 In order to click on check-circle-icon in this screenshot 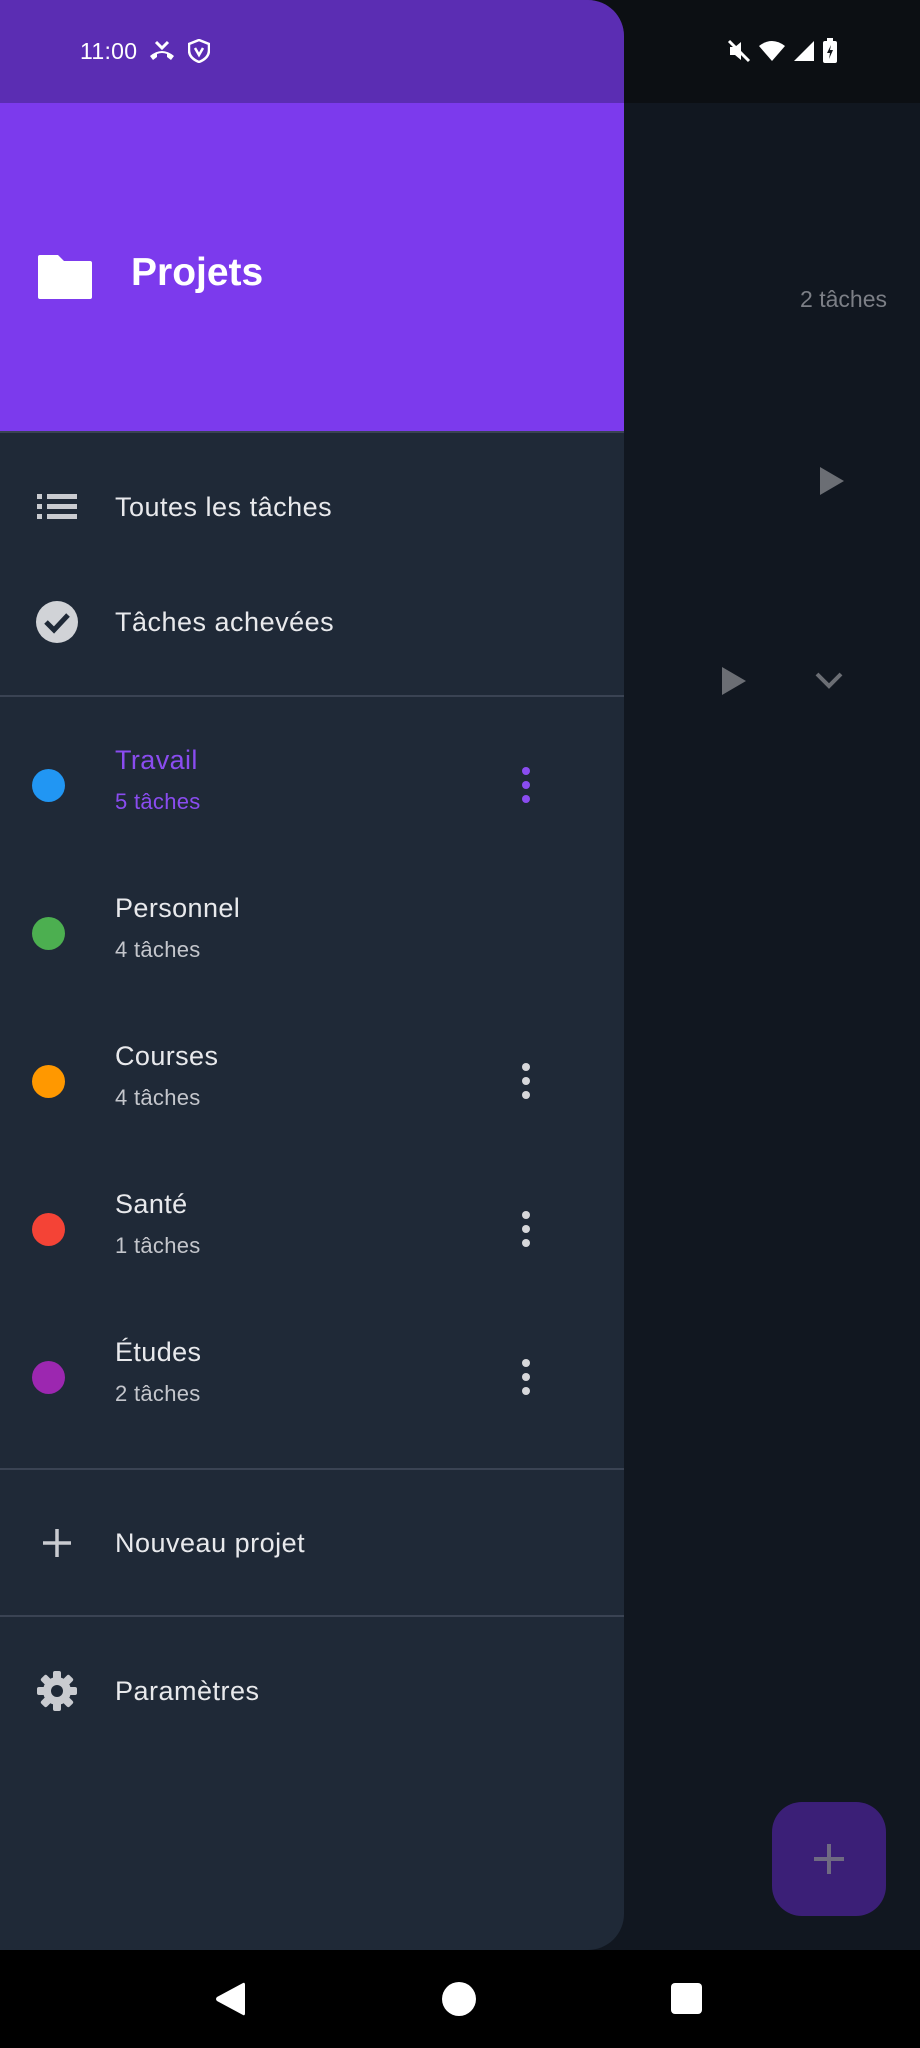, I will do `click(57, 622)`.